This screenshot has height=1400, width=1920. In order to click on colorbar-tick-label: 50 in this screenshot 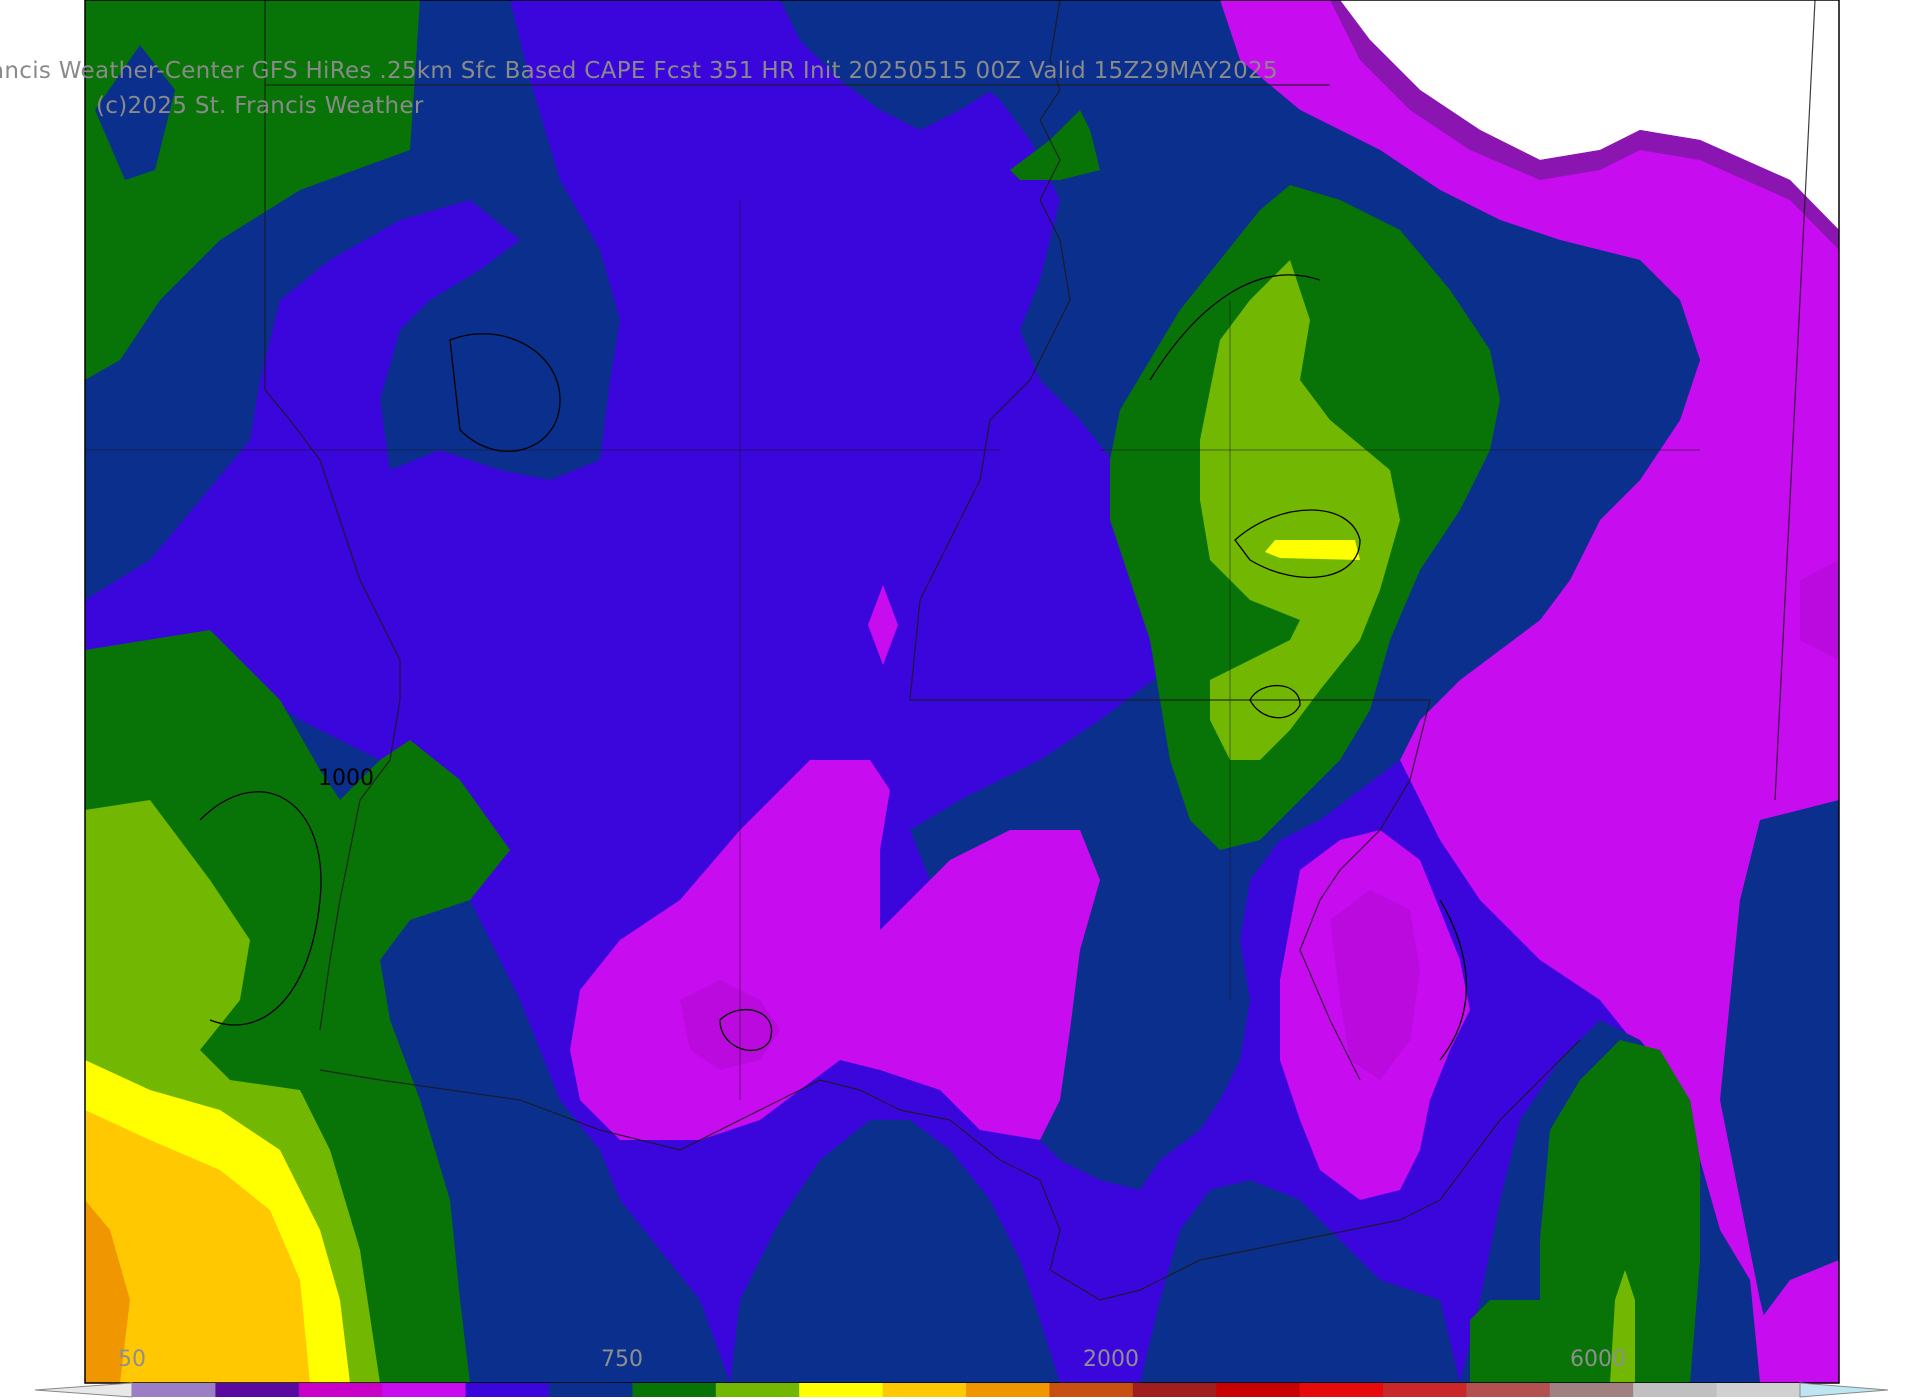, I will do `click(132, 1359)`.